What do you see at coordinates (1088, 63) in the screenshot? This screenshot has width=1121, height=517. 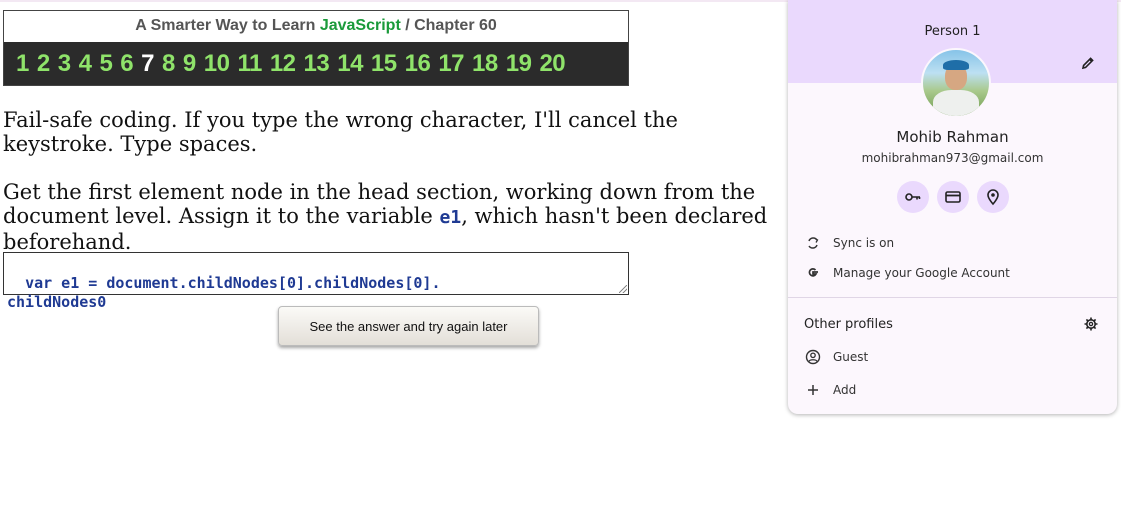 I see `edit-icon` at bounding box center [1088, 63].